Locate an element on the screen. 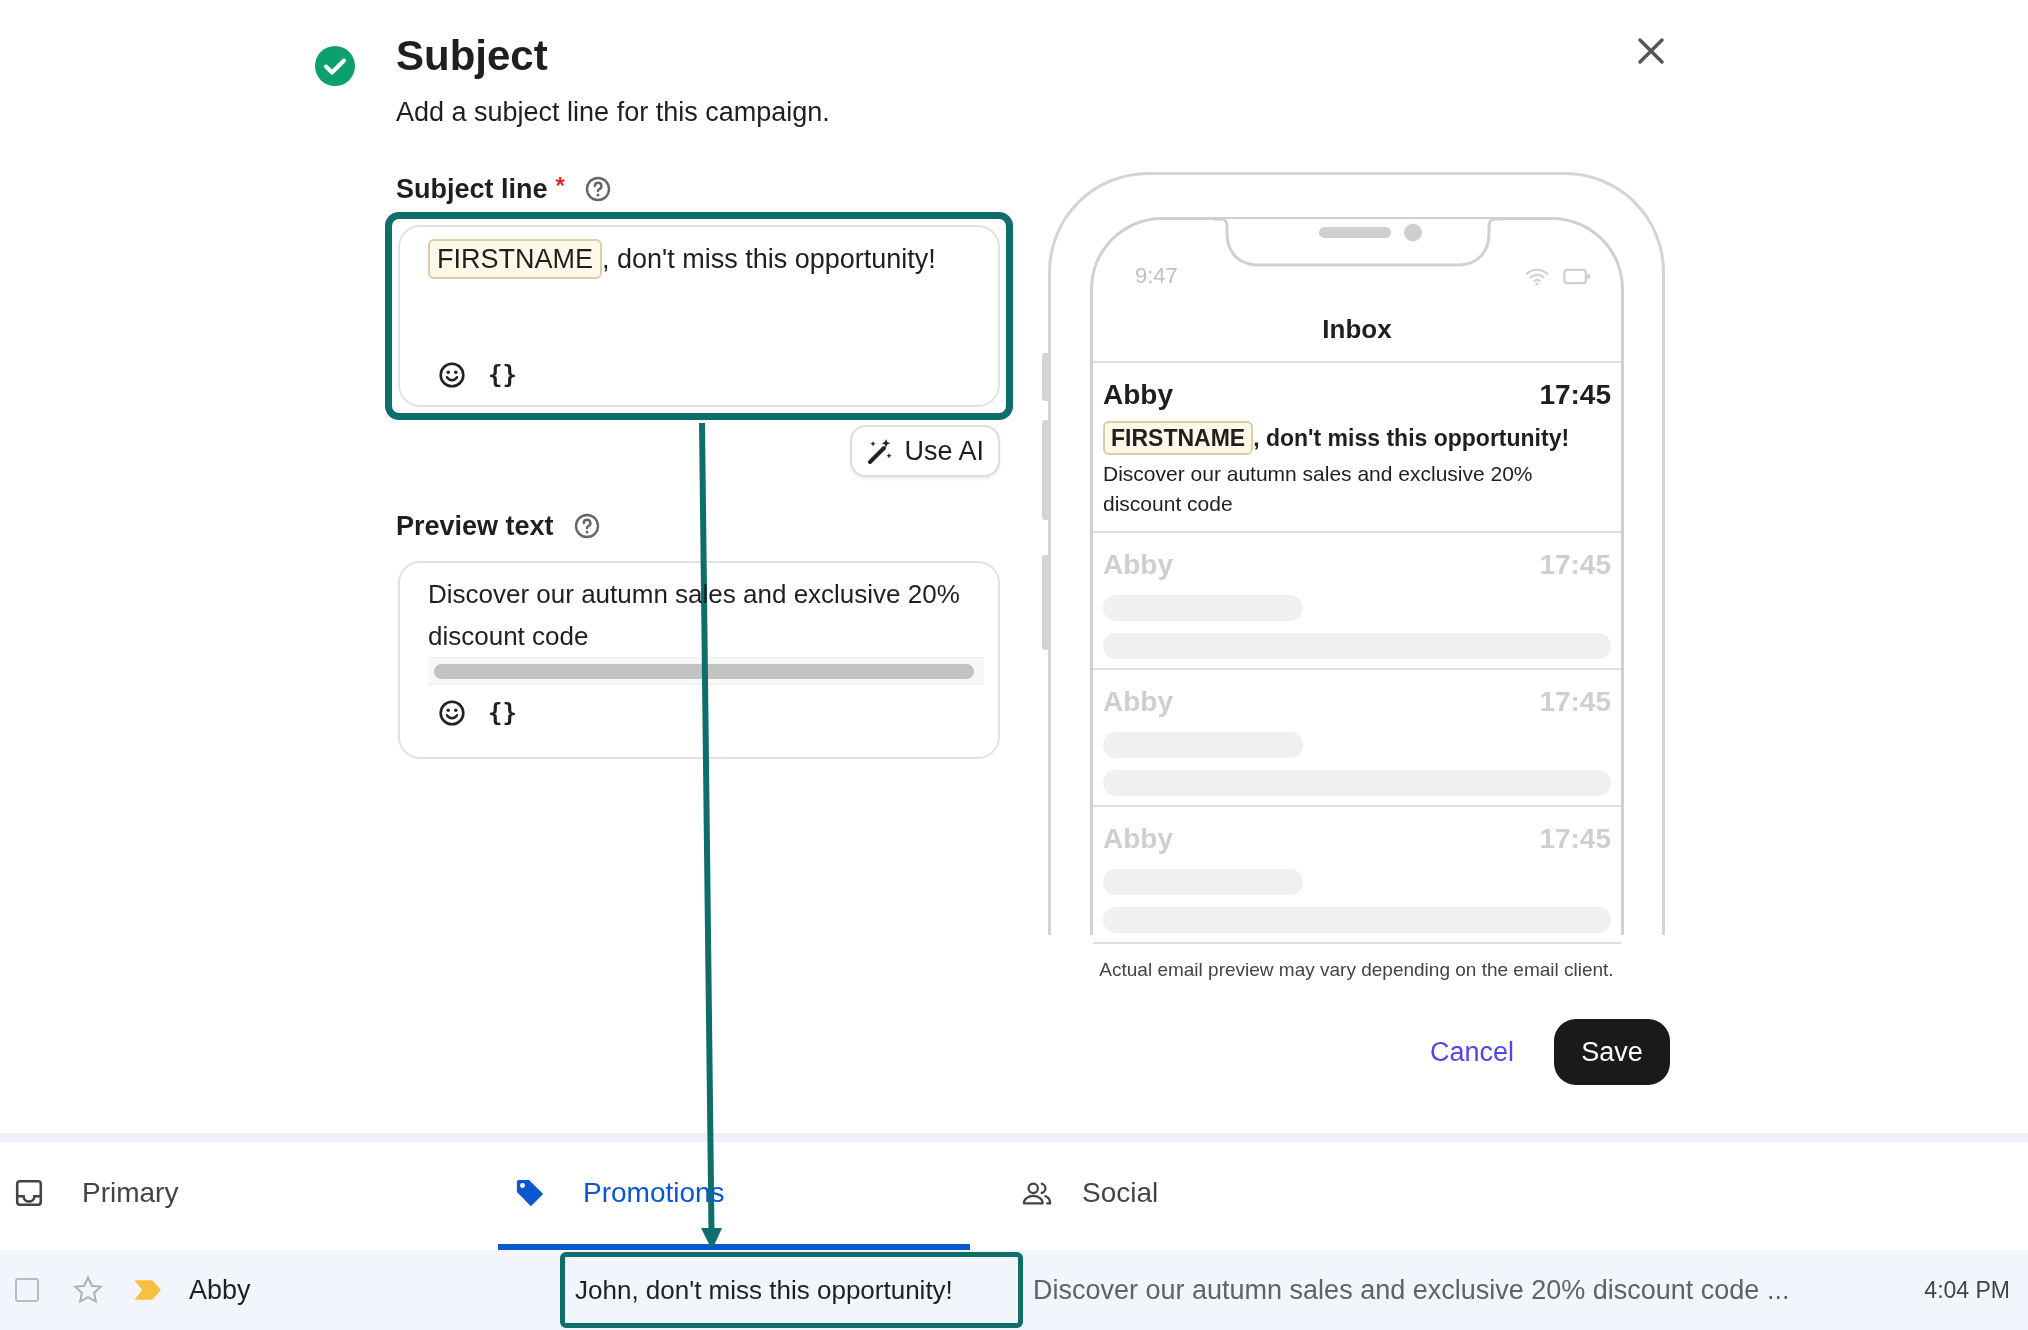  subject-field: FIRSTNAME , don't miss this opportunity! {} is located at coordinates (699, 316).